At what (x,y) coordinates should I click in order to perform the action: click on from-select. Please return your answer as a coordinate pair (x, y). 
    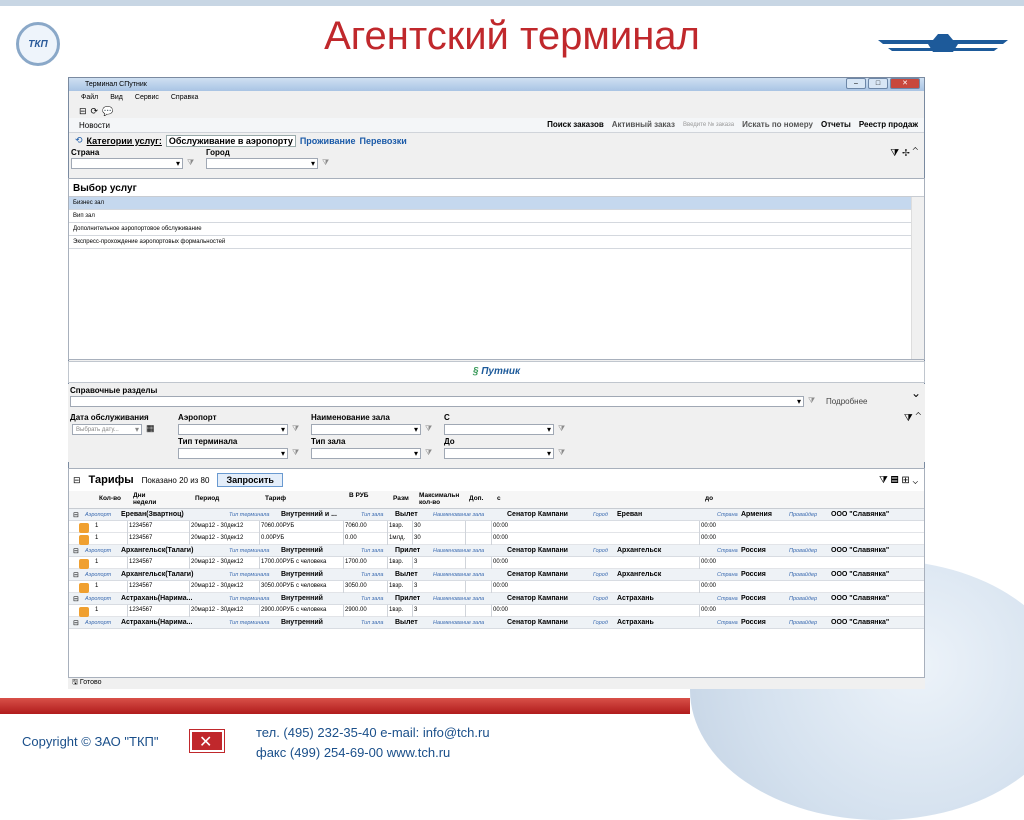
    Looking at the image, I should click on (499, 429).